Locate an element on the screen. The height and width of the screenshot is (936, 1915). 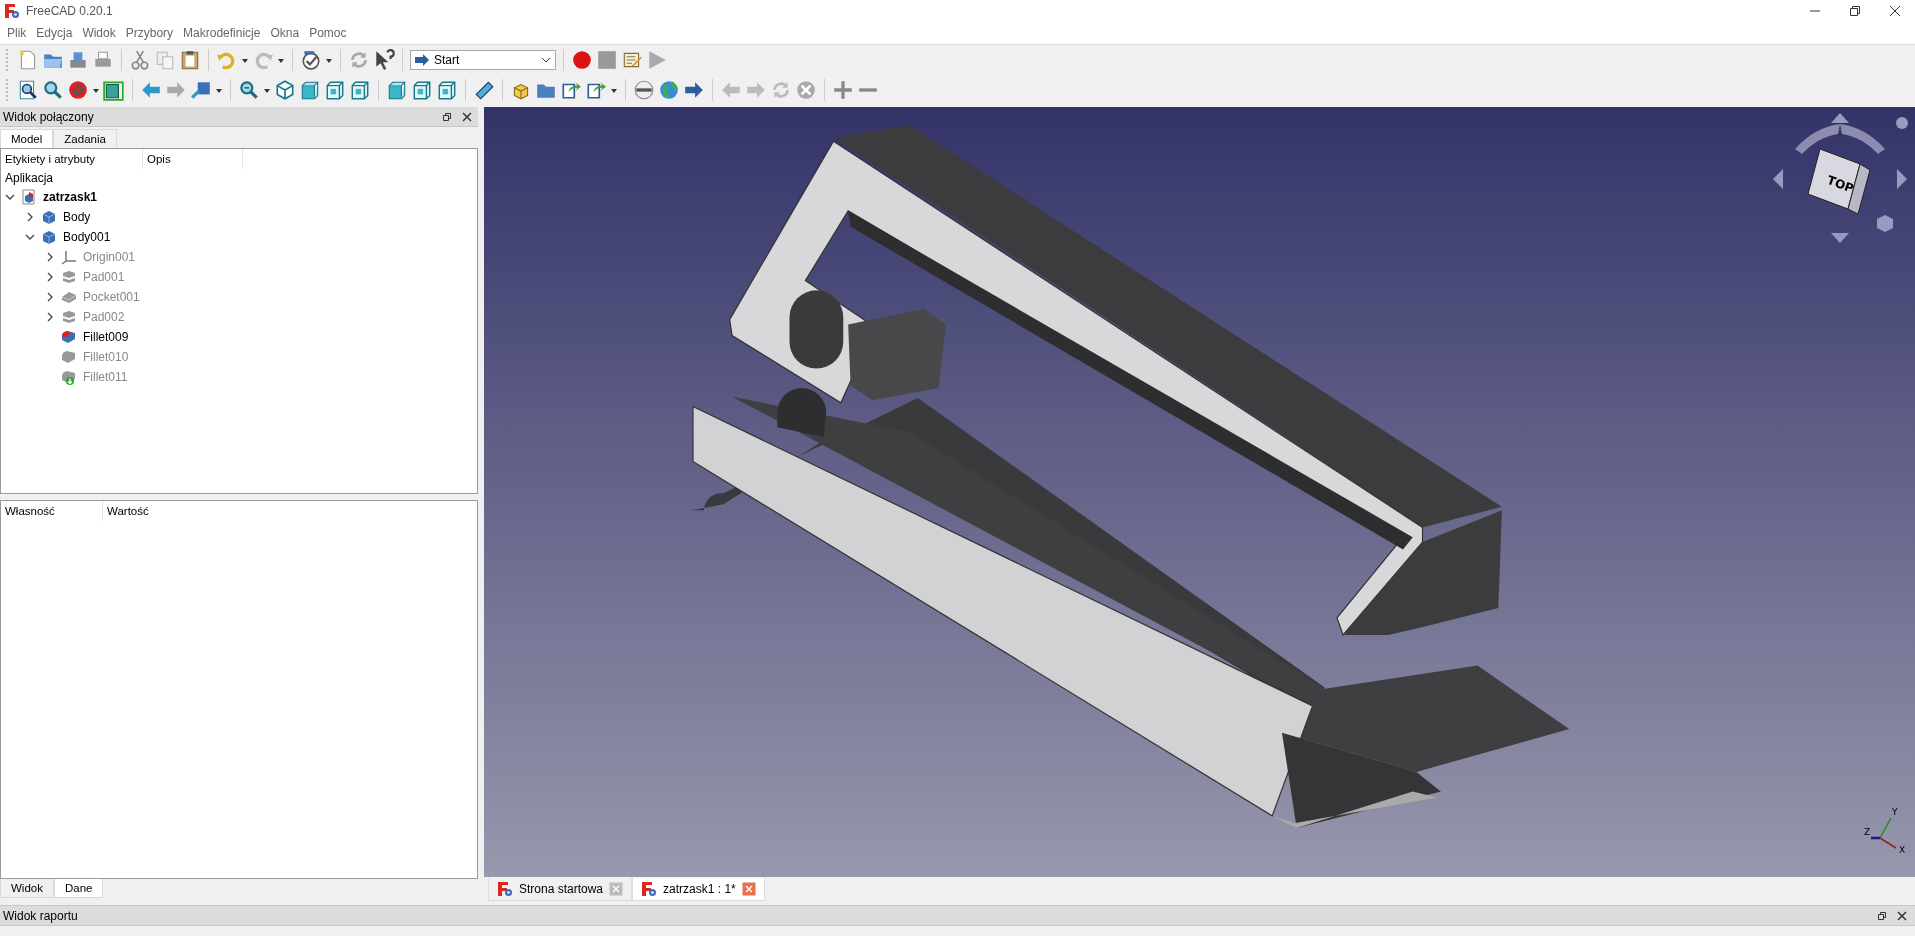
bounding-box-icon is located at coordinates (114, 90).